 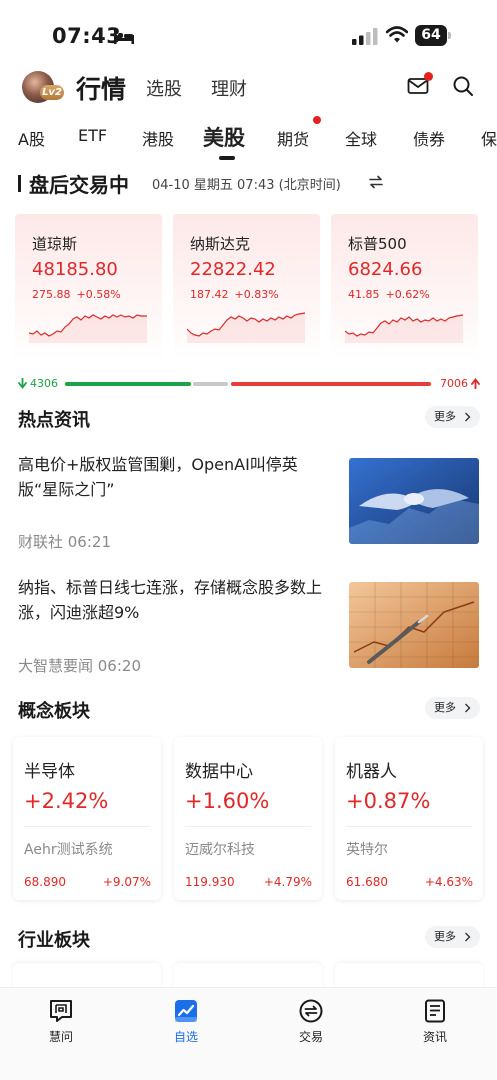 I want to click on nav-label: 资讯, so click(x=434, y=1037).